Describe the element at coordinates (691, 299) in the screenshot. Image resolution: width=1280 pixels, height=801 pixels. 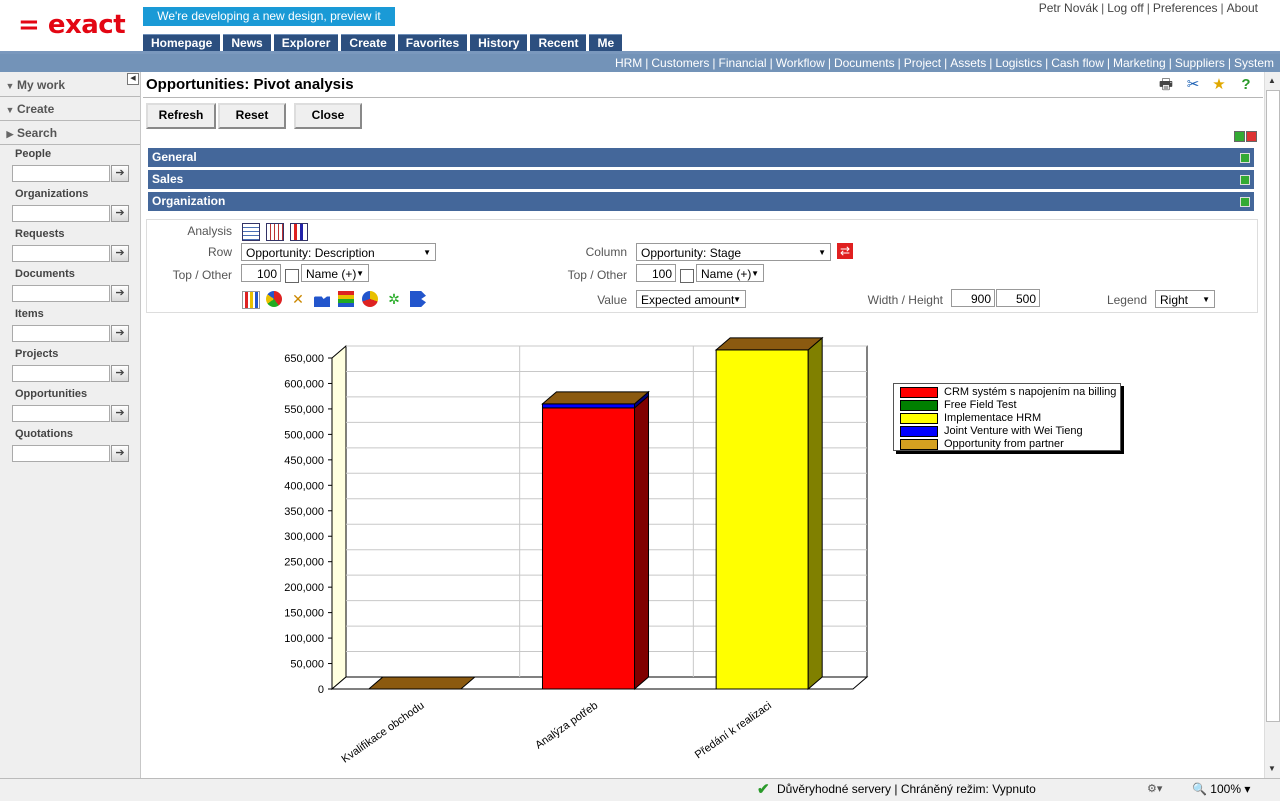
I see `value-select: Expected amount ▼` at that location.